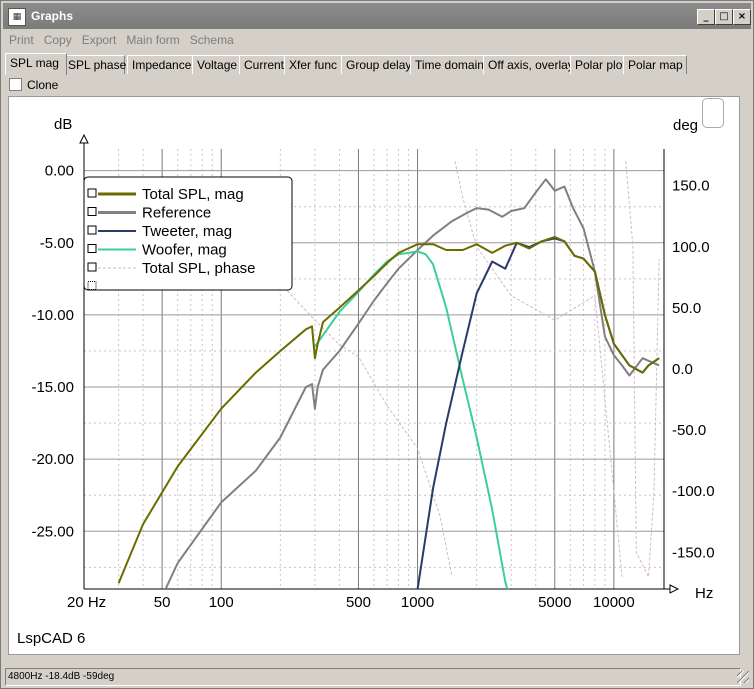  What do you see at coordinates (377, 16) in the screenshot?
I see `title-bar: ▦ Graphs _ □ ×` at bounding box center [377, 16].